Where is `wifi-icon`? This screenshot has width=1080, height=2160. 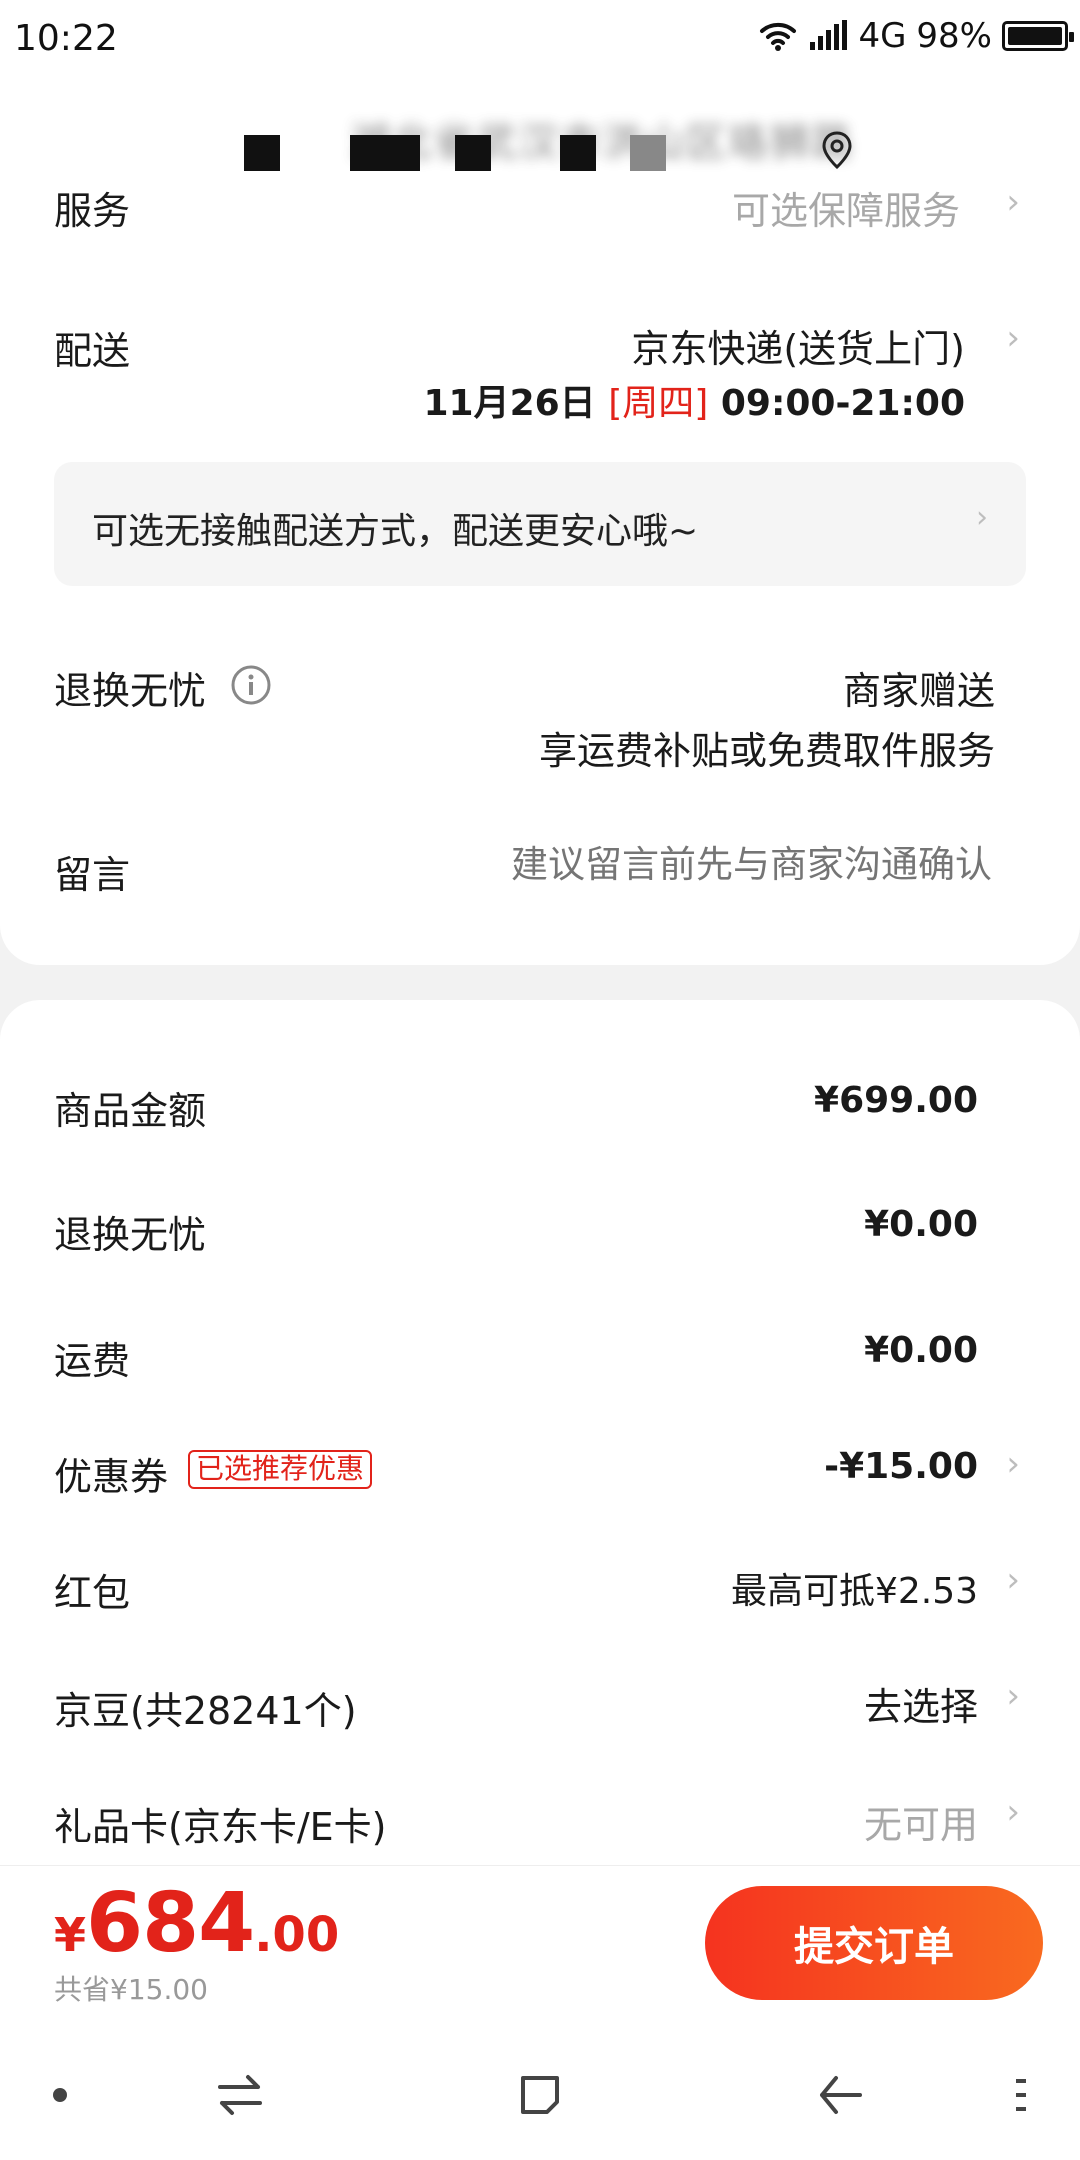 wifi-icon is located at coordinates (778, 36).